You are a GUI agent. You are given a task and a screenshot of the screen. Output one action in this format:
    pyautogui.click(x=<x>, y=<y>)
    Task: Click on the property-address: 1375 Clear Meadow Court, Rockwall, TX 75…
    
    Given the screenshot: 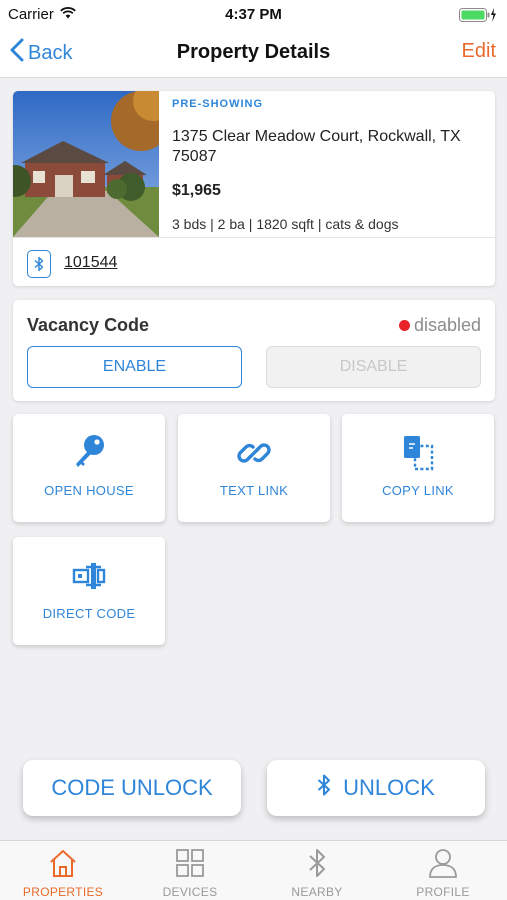 What is the action you would take?
    pyautogui.click(x=316, y=146)
    